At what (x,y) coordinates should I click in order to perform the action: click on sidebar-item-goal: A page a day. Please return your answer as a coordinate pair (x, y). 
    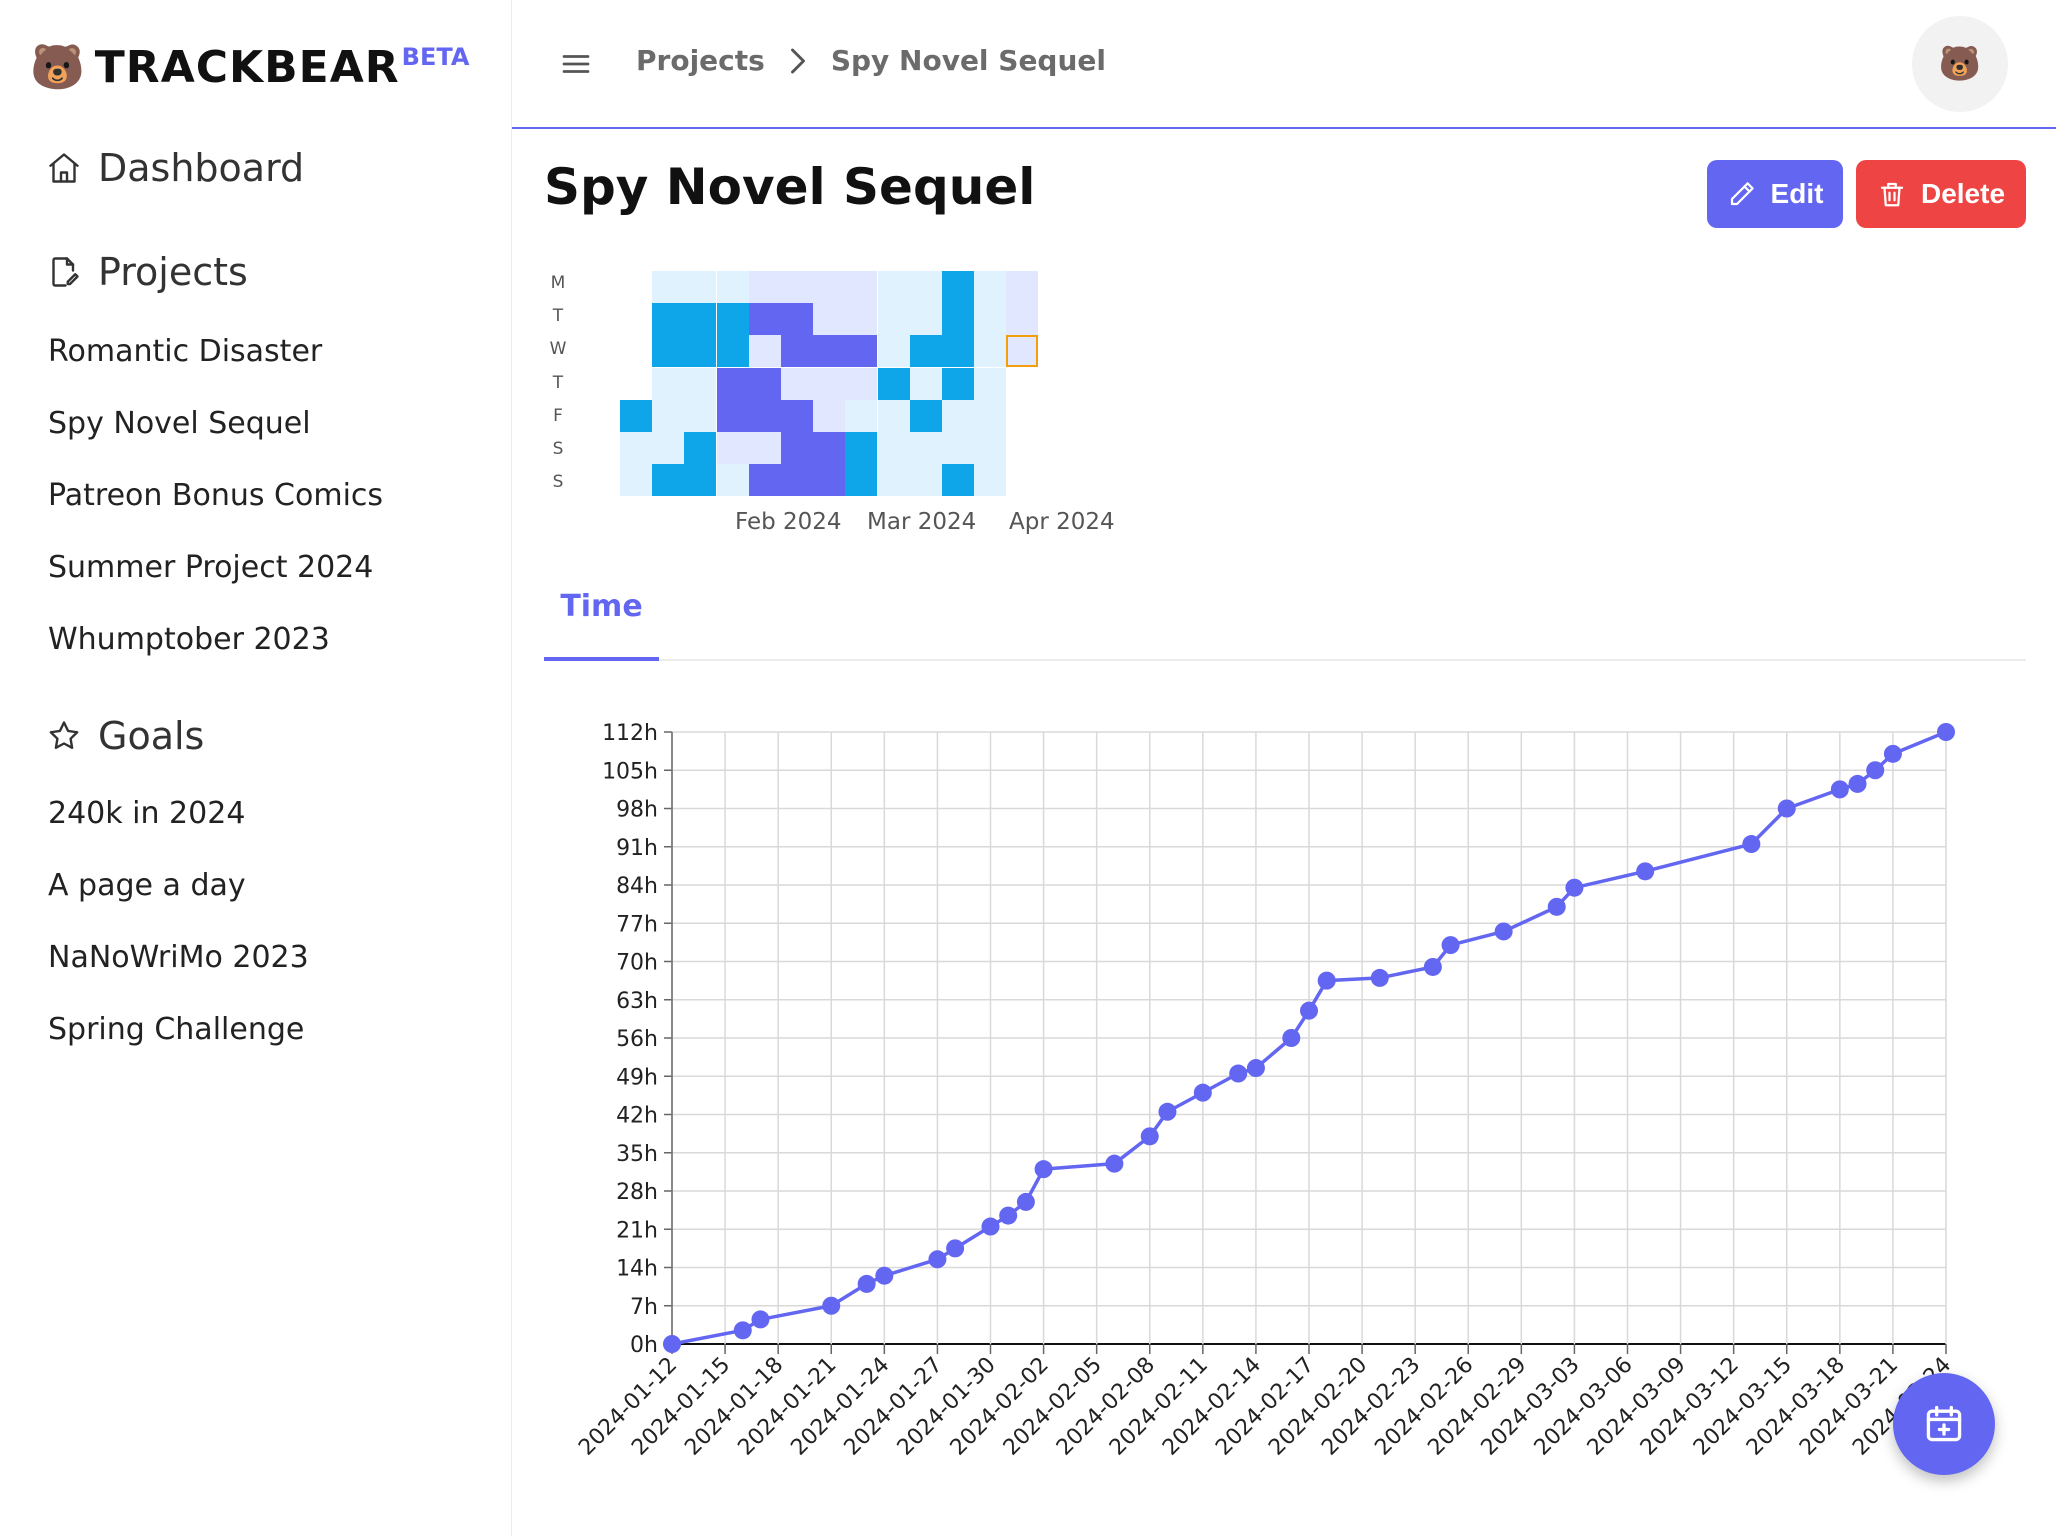
    Looking at the image, I should click on (147, 885).